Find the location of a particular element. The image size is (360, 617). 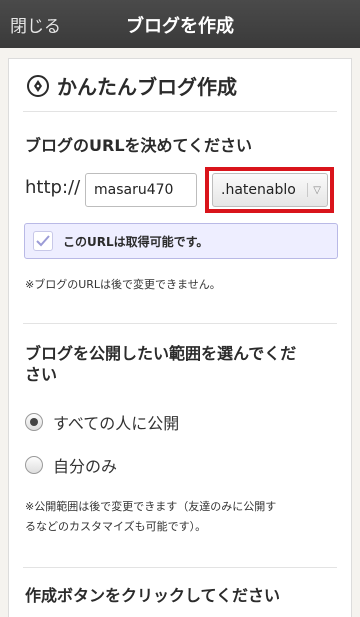

domain-select-value: .hatenablo is located at coordinates (258, 190).